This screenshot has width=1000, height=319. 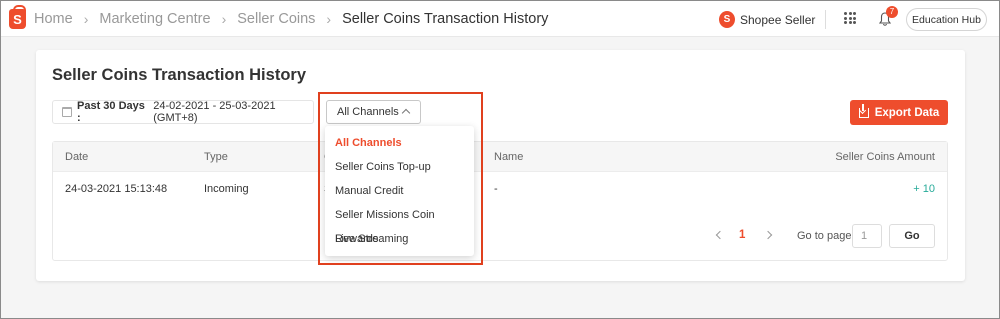 I want to click on breadcrumb-seller-coins: Seller Coins, so click(x=276, y=19).